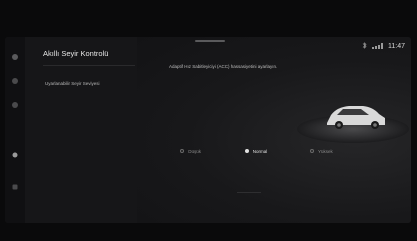  What do you see at coordinates (15, 81) in the screenshot?
I see `navigation-icon` at bounding box center [15, 81].